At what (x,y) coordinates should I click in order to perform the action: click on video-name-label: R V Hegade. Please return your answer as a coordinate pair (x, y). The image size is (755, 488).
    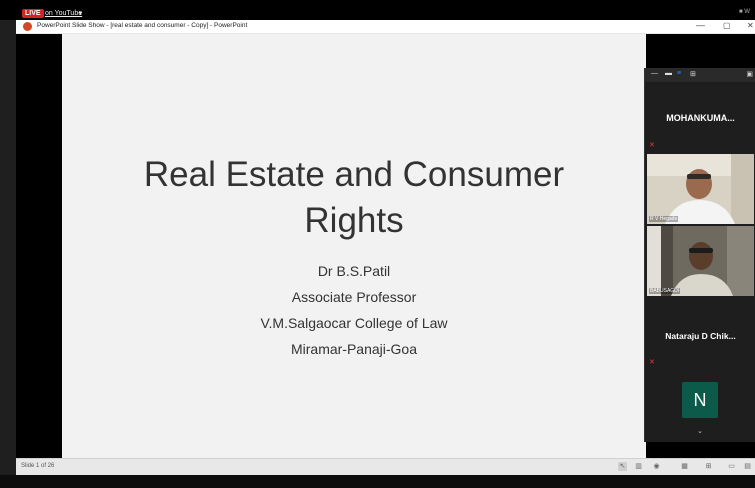
    Looking at the image, I should click on (664, 219).